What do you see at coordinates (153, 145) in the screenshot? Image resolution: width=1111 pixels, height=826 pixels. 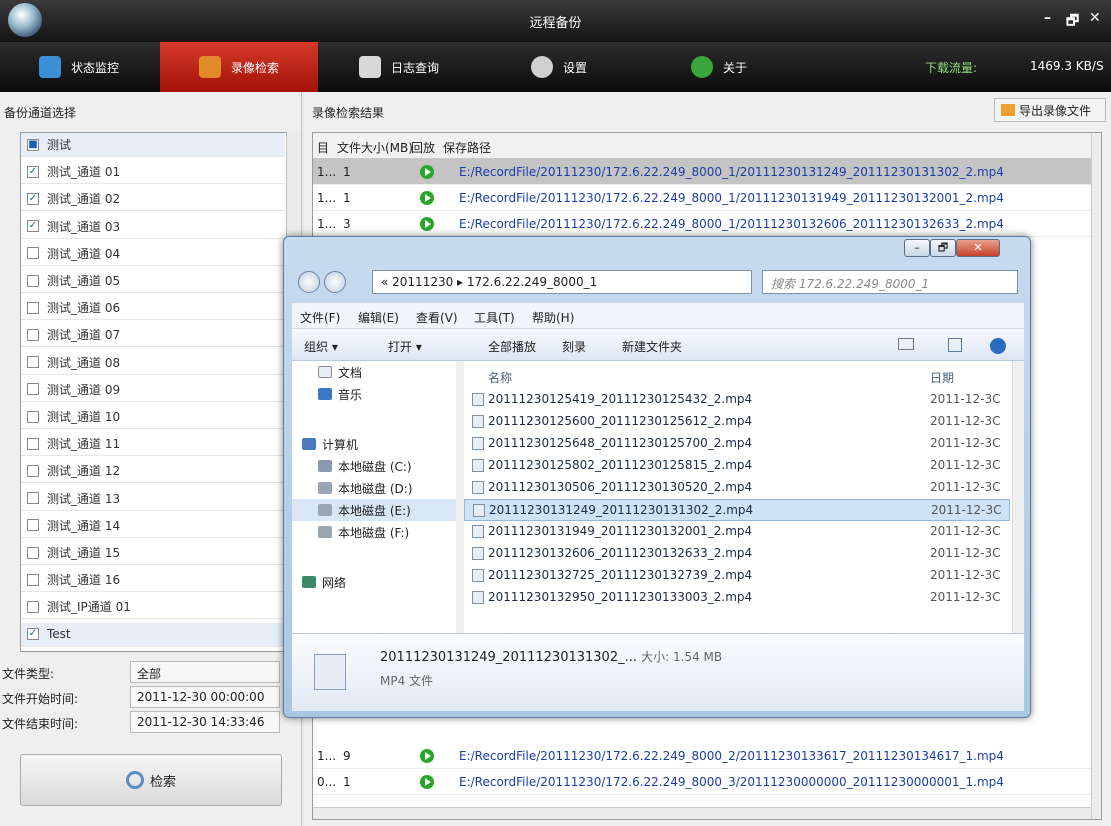 I see `channel-group: ■ 测试` at bounding box center [153, 145].